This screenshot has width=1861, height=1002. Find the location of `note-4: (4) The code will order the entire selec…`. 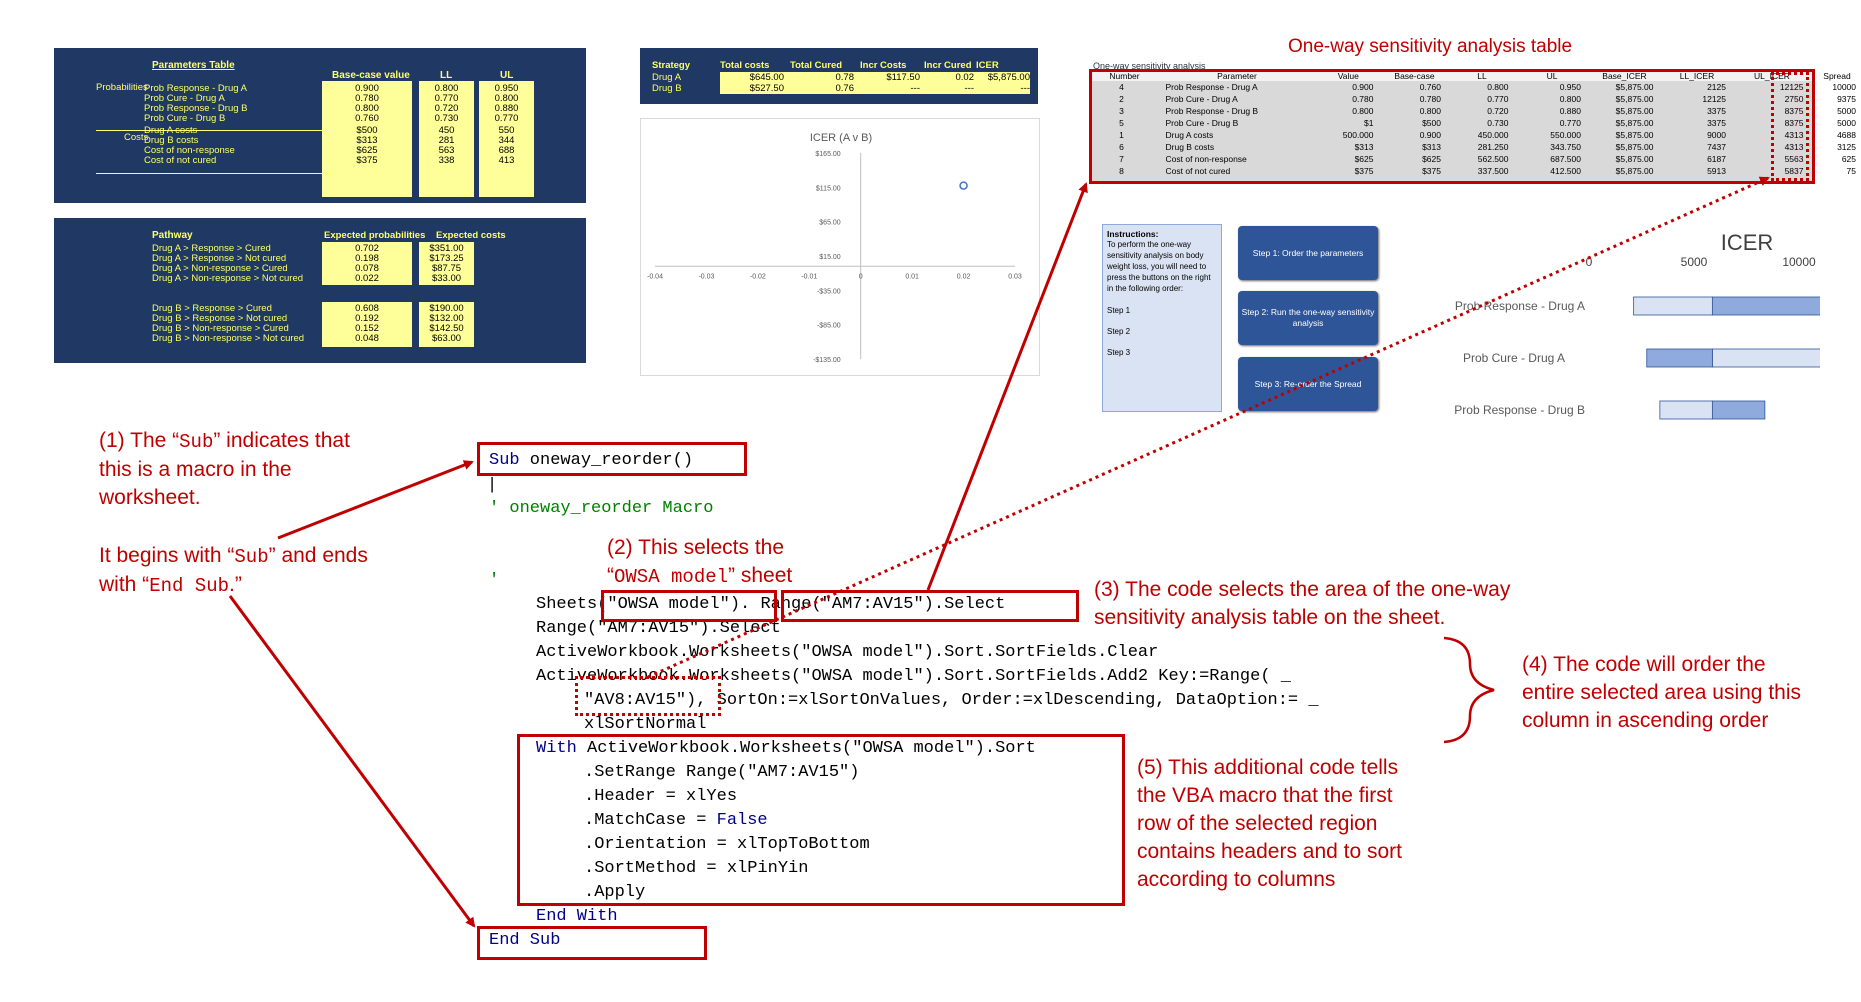

note-4: (4) The code will order the entire selec… is located at coordinates (1661, 693).